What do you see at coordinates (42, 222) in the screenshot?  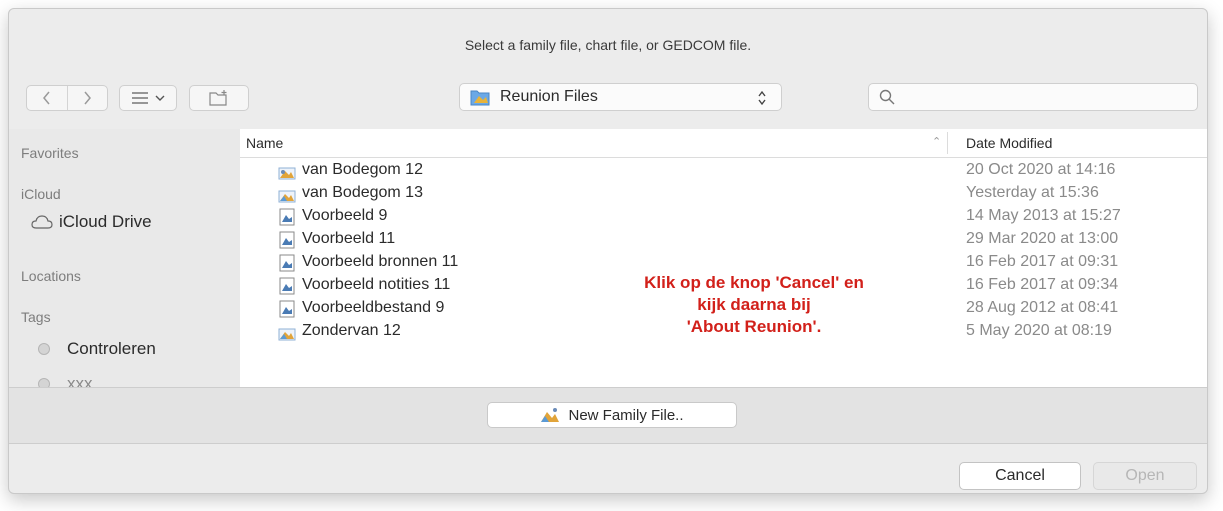 I see `cloud-icon` at bounding box center [42, 222].